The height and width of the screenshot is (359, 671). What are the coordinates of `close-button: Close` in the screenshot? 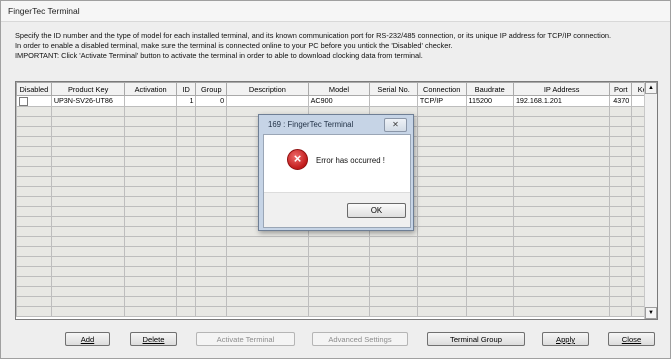 It's located at (631, 339).